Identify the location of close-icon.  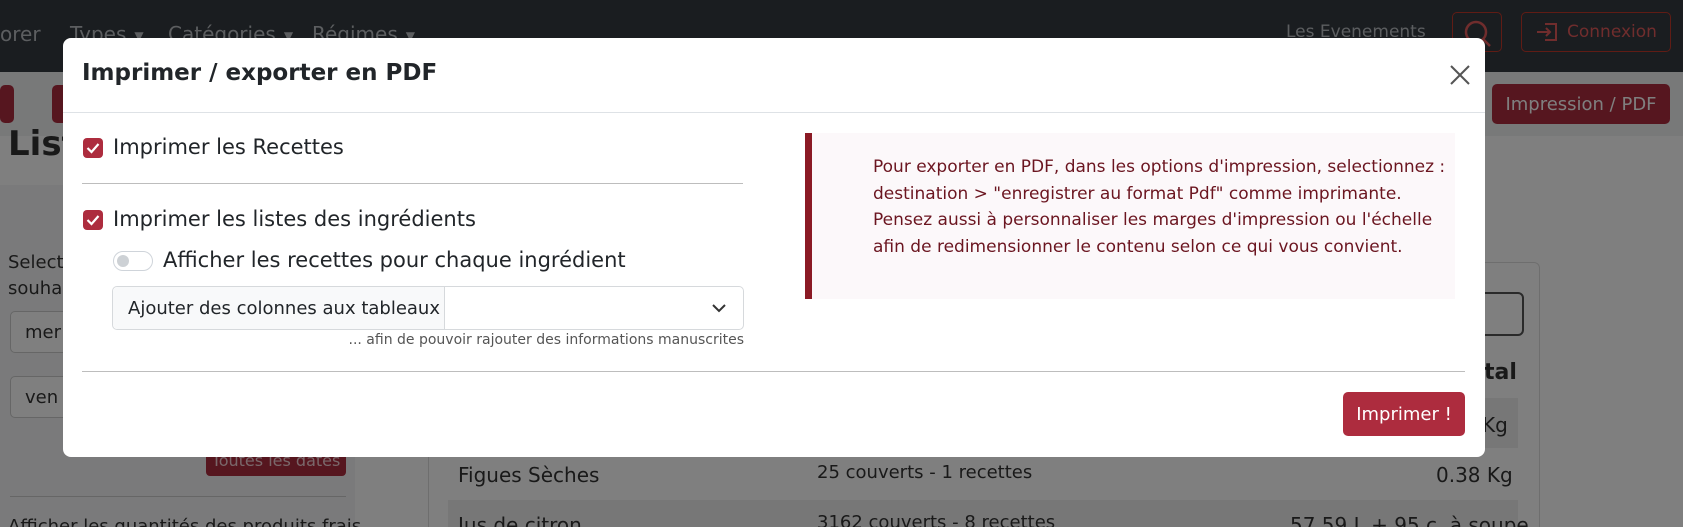
(1460, 75).